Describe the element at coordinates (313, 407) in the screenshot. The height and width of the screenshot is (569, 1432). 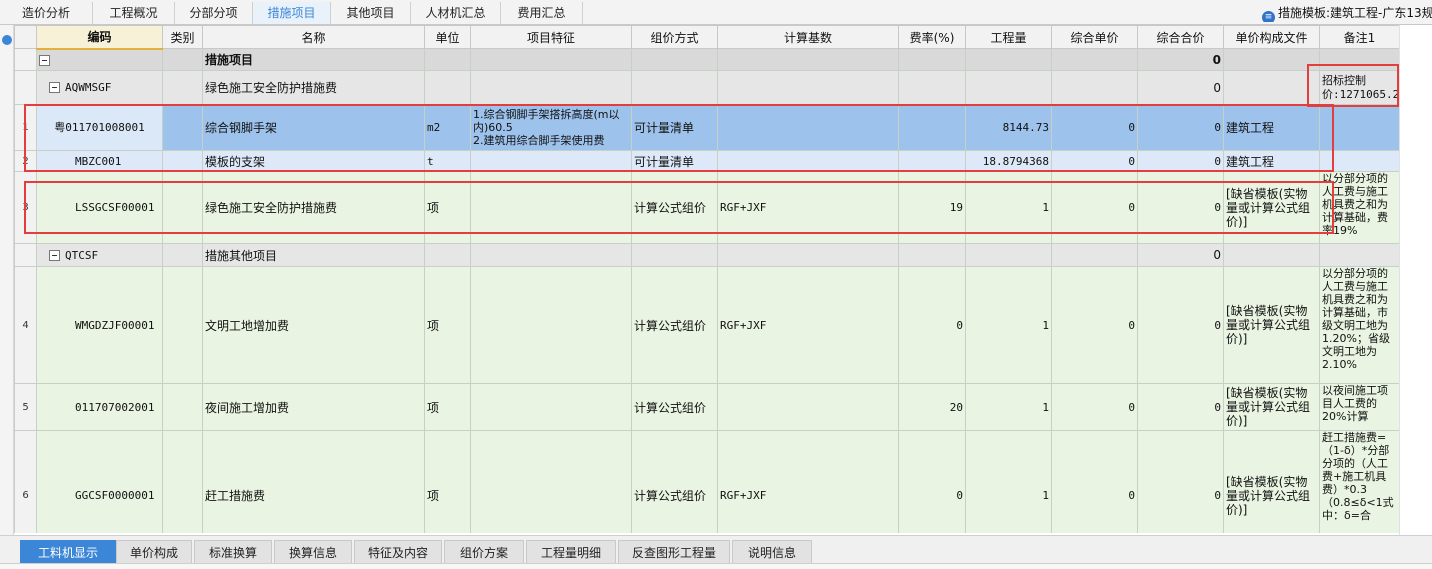
I see `row-name: 夜间施工增加费` at that location.